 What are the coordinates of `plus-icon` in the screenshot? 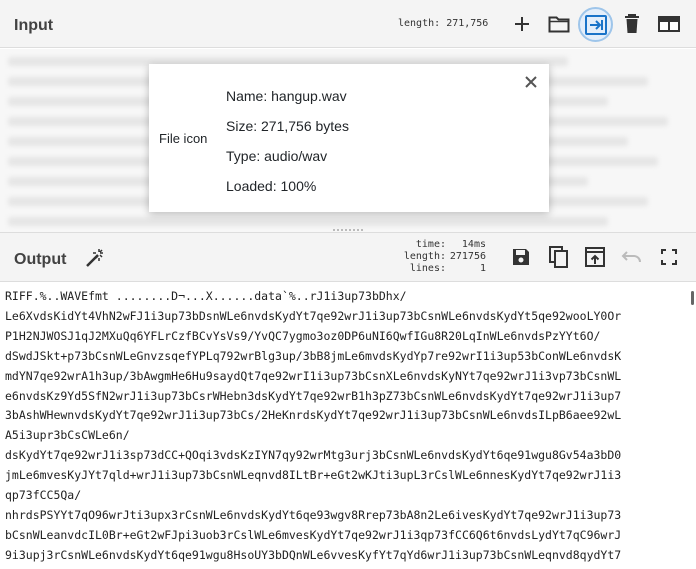 It's located at (522, 24).